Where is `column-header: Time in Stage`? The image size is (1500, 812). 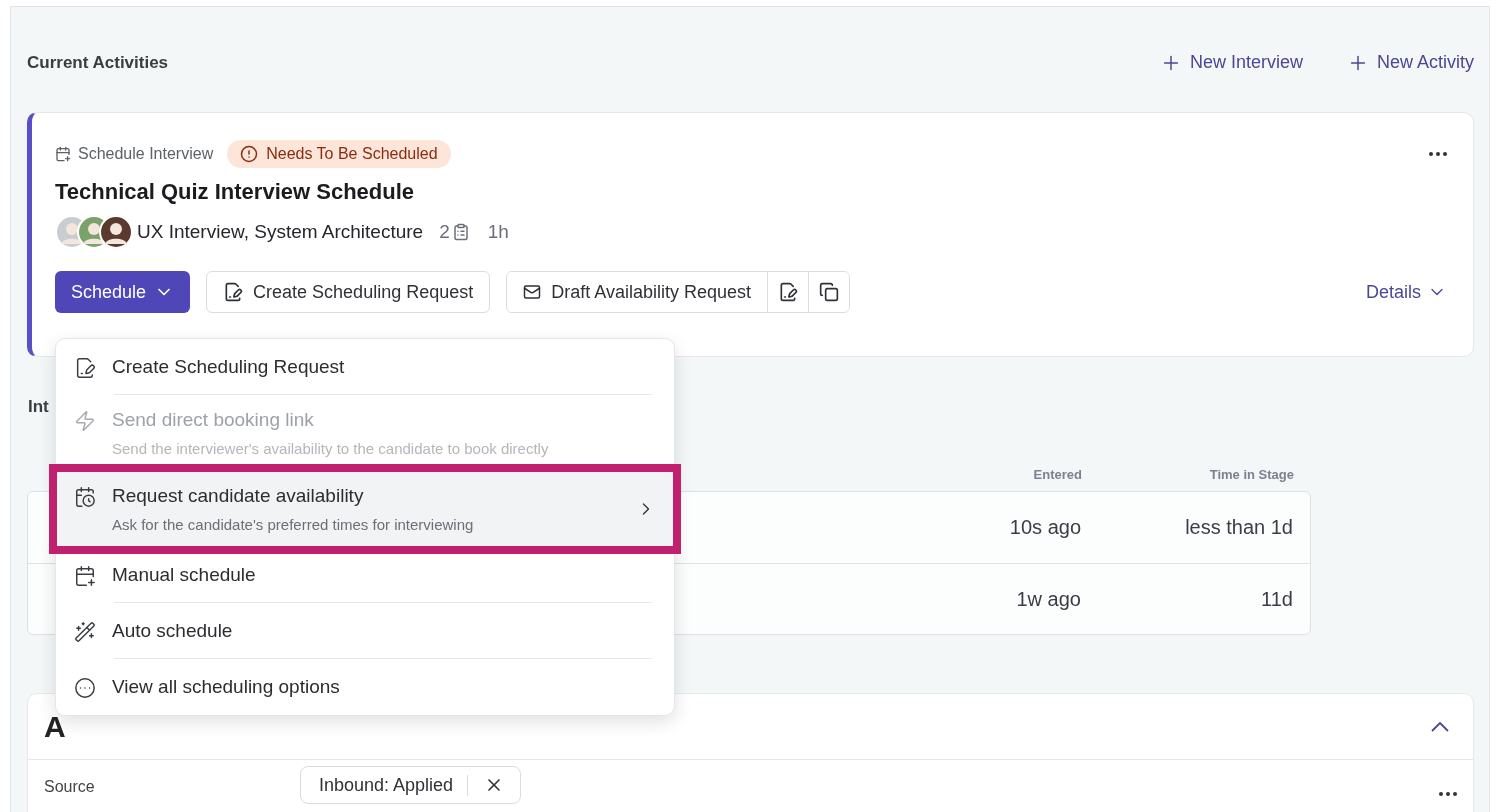
column-header: Time in Stage is located at coordinates (1251, 474).